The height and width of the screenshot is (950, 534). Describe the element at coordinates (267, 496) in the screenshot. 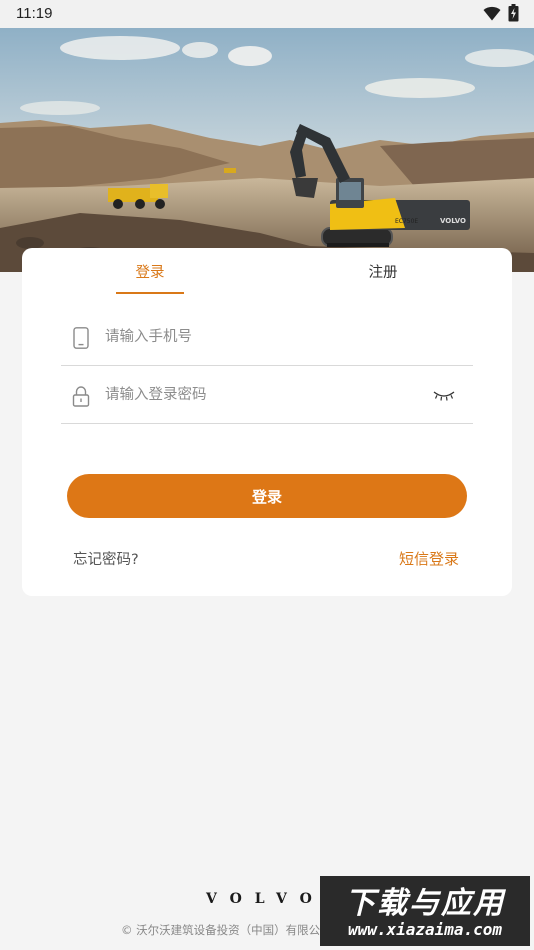

I see `login-button: 登录` at that location.